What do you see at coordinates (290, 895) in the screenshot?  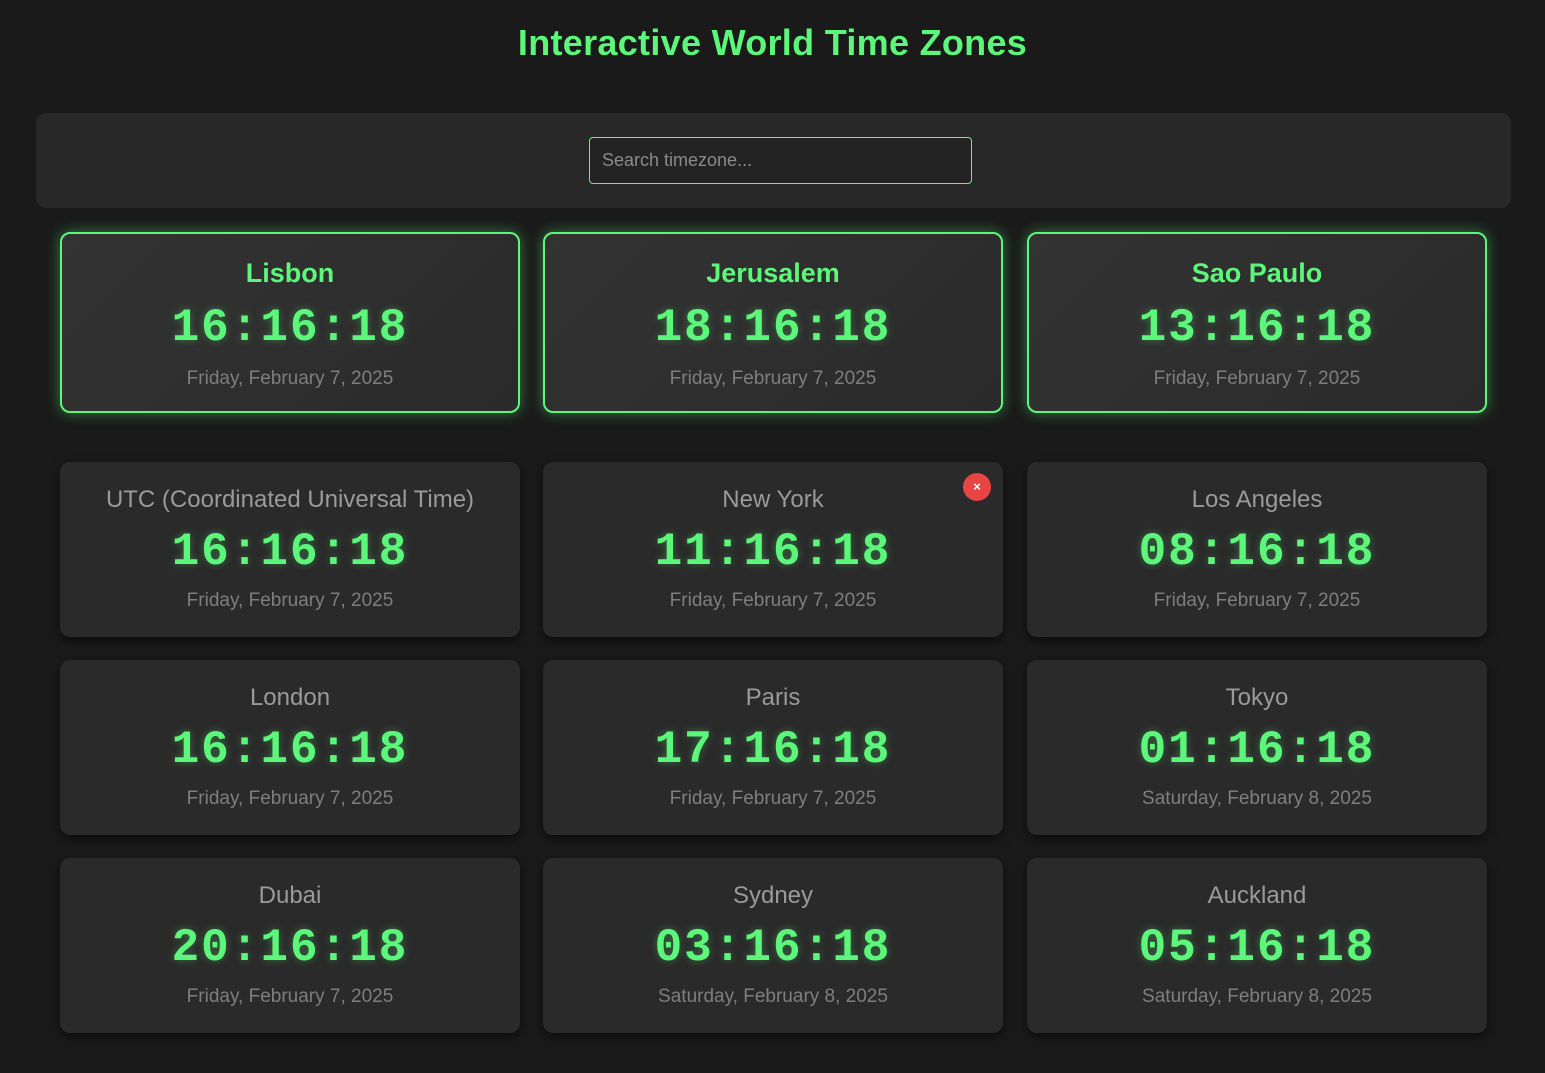 I see `clock-city: Dubai` at bounding box center [290, 895].